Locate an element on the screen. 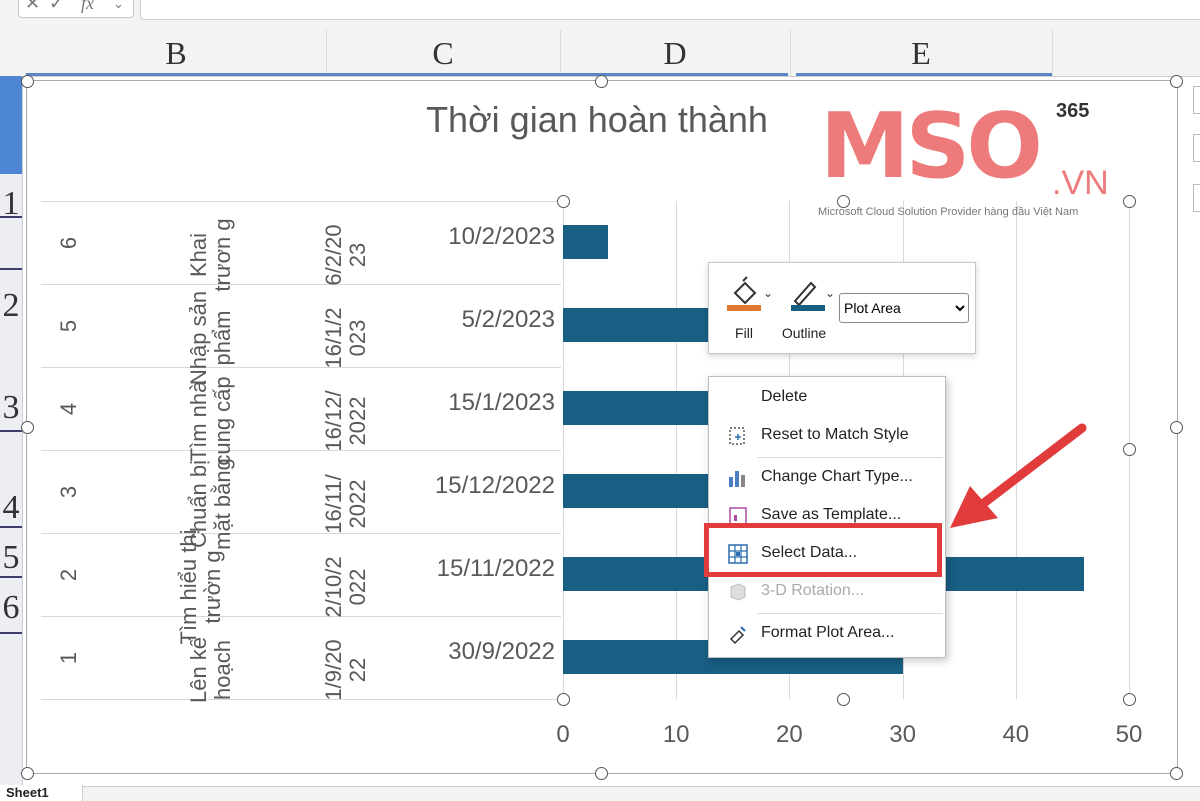  row-index: 5 is located at coordinates (68, 326).